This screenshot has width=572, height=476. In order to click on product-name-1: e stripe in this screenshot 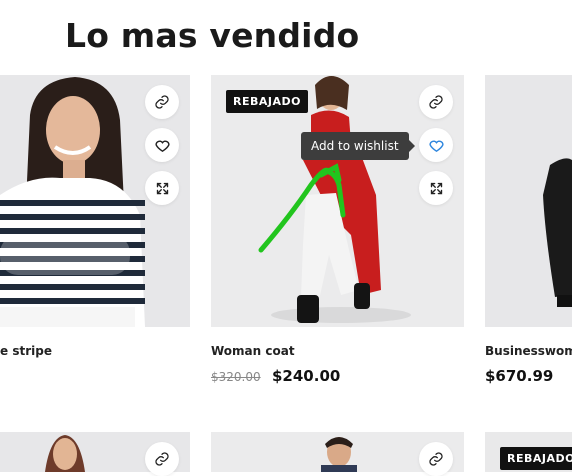, I will do `click(26, 351)`.